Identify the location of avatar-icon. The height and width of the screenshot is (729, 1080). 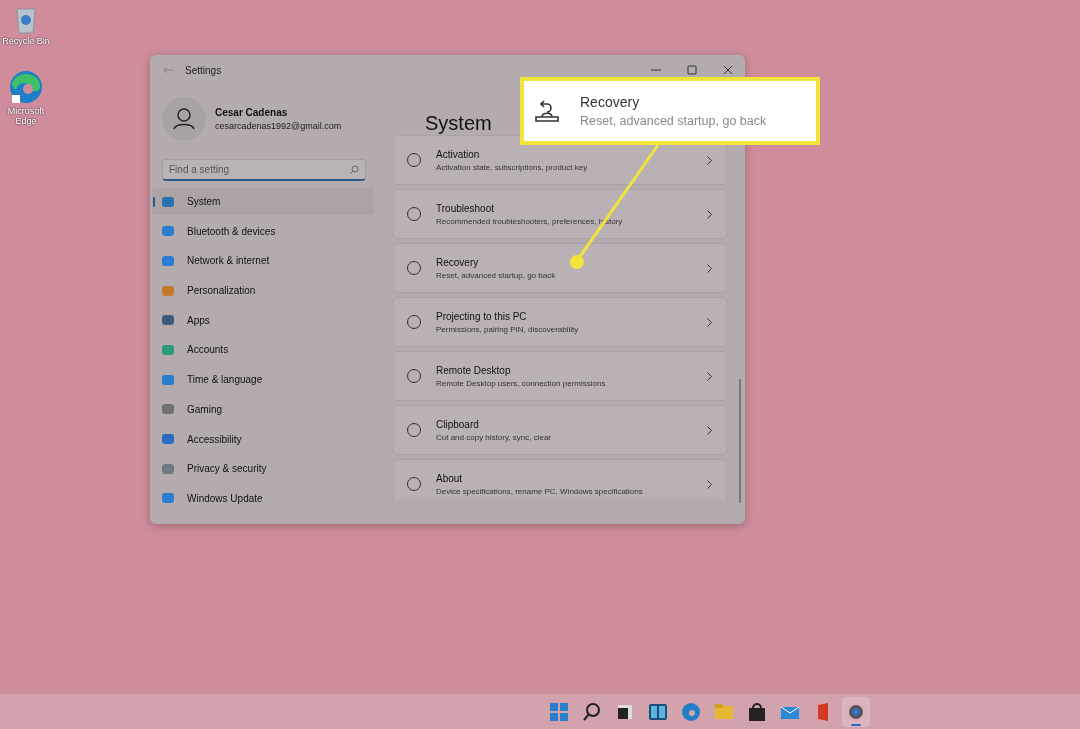
(184, 119).